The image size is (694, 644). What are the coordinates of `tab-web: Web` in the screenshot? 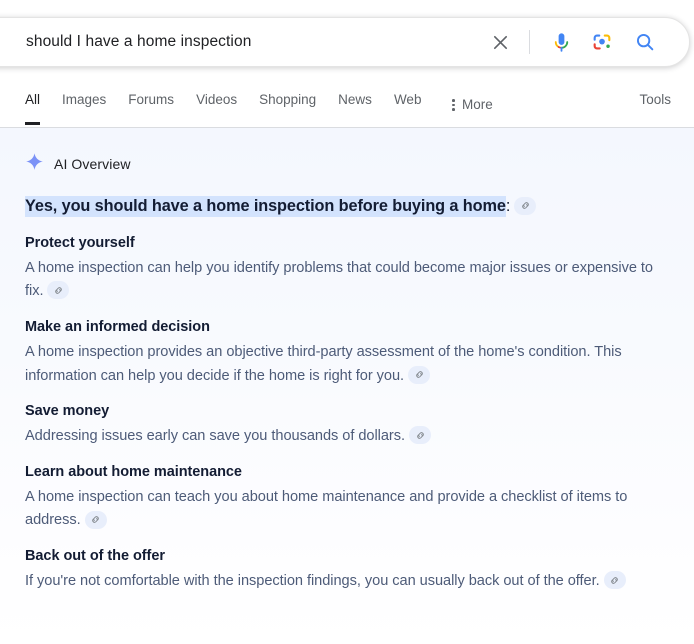 It's located at (408, 105).